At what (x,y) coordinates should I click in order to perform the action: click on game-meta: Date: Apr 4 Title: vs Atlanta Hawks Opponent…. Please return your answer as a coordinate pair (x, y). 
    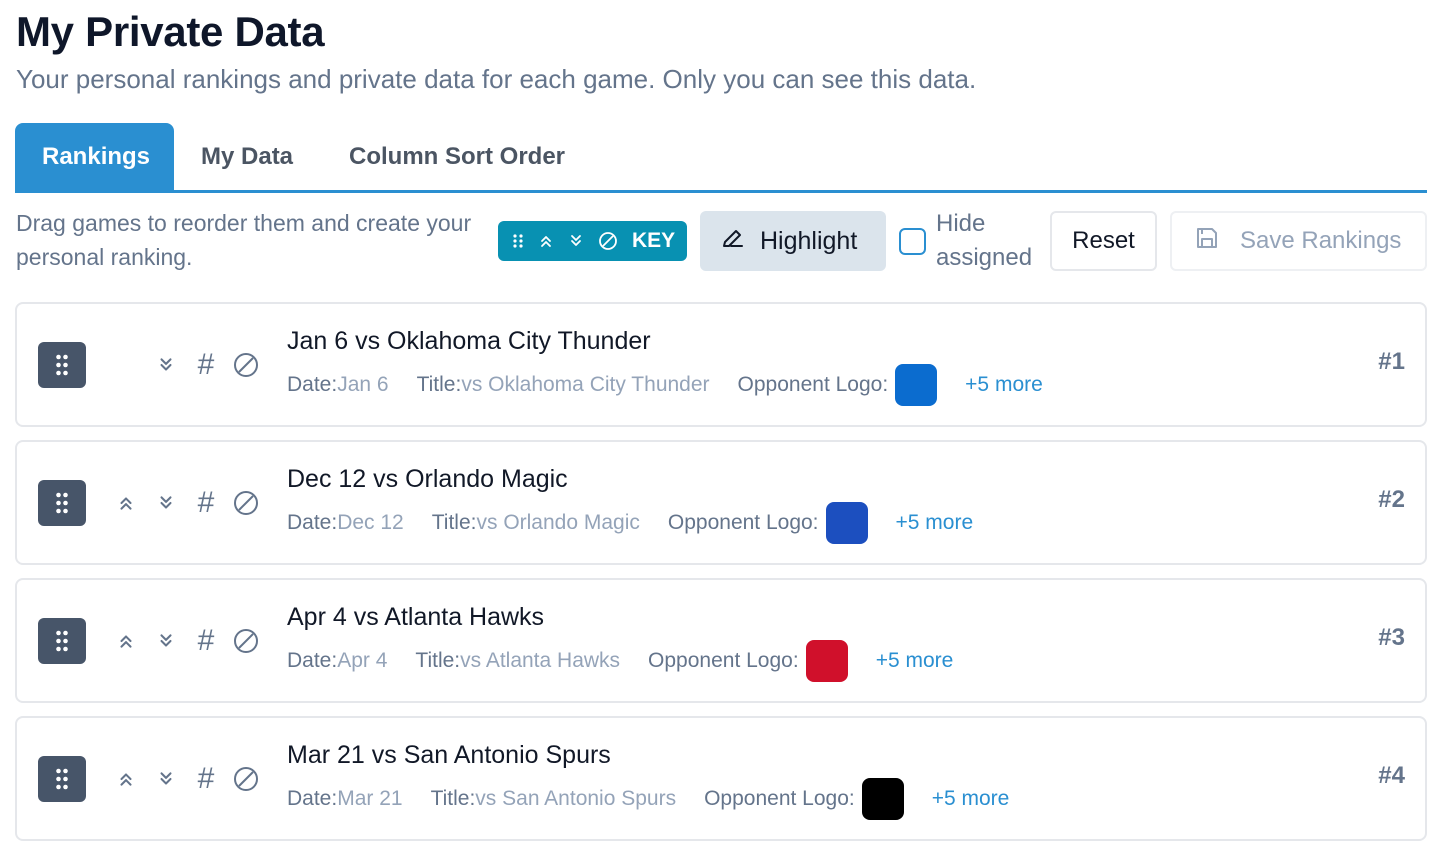
    Looking at the image, I should click on (620, 661).